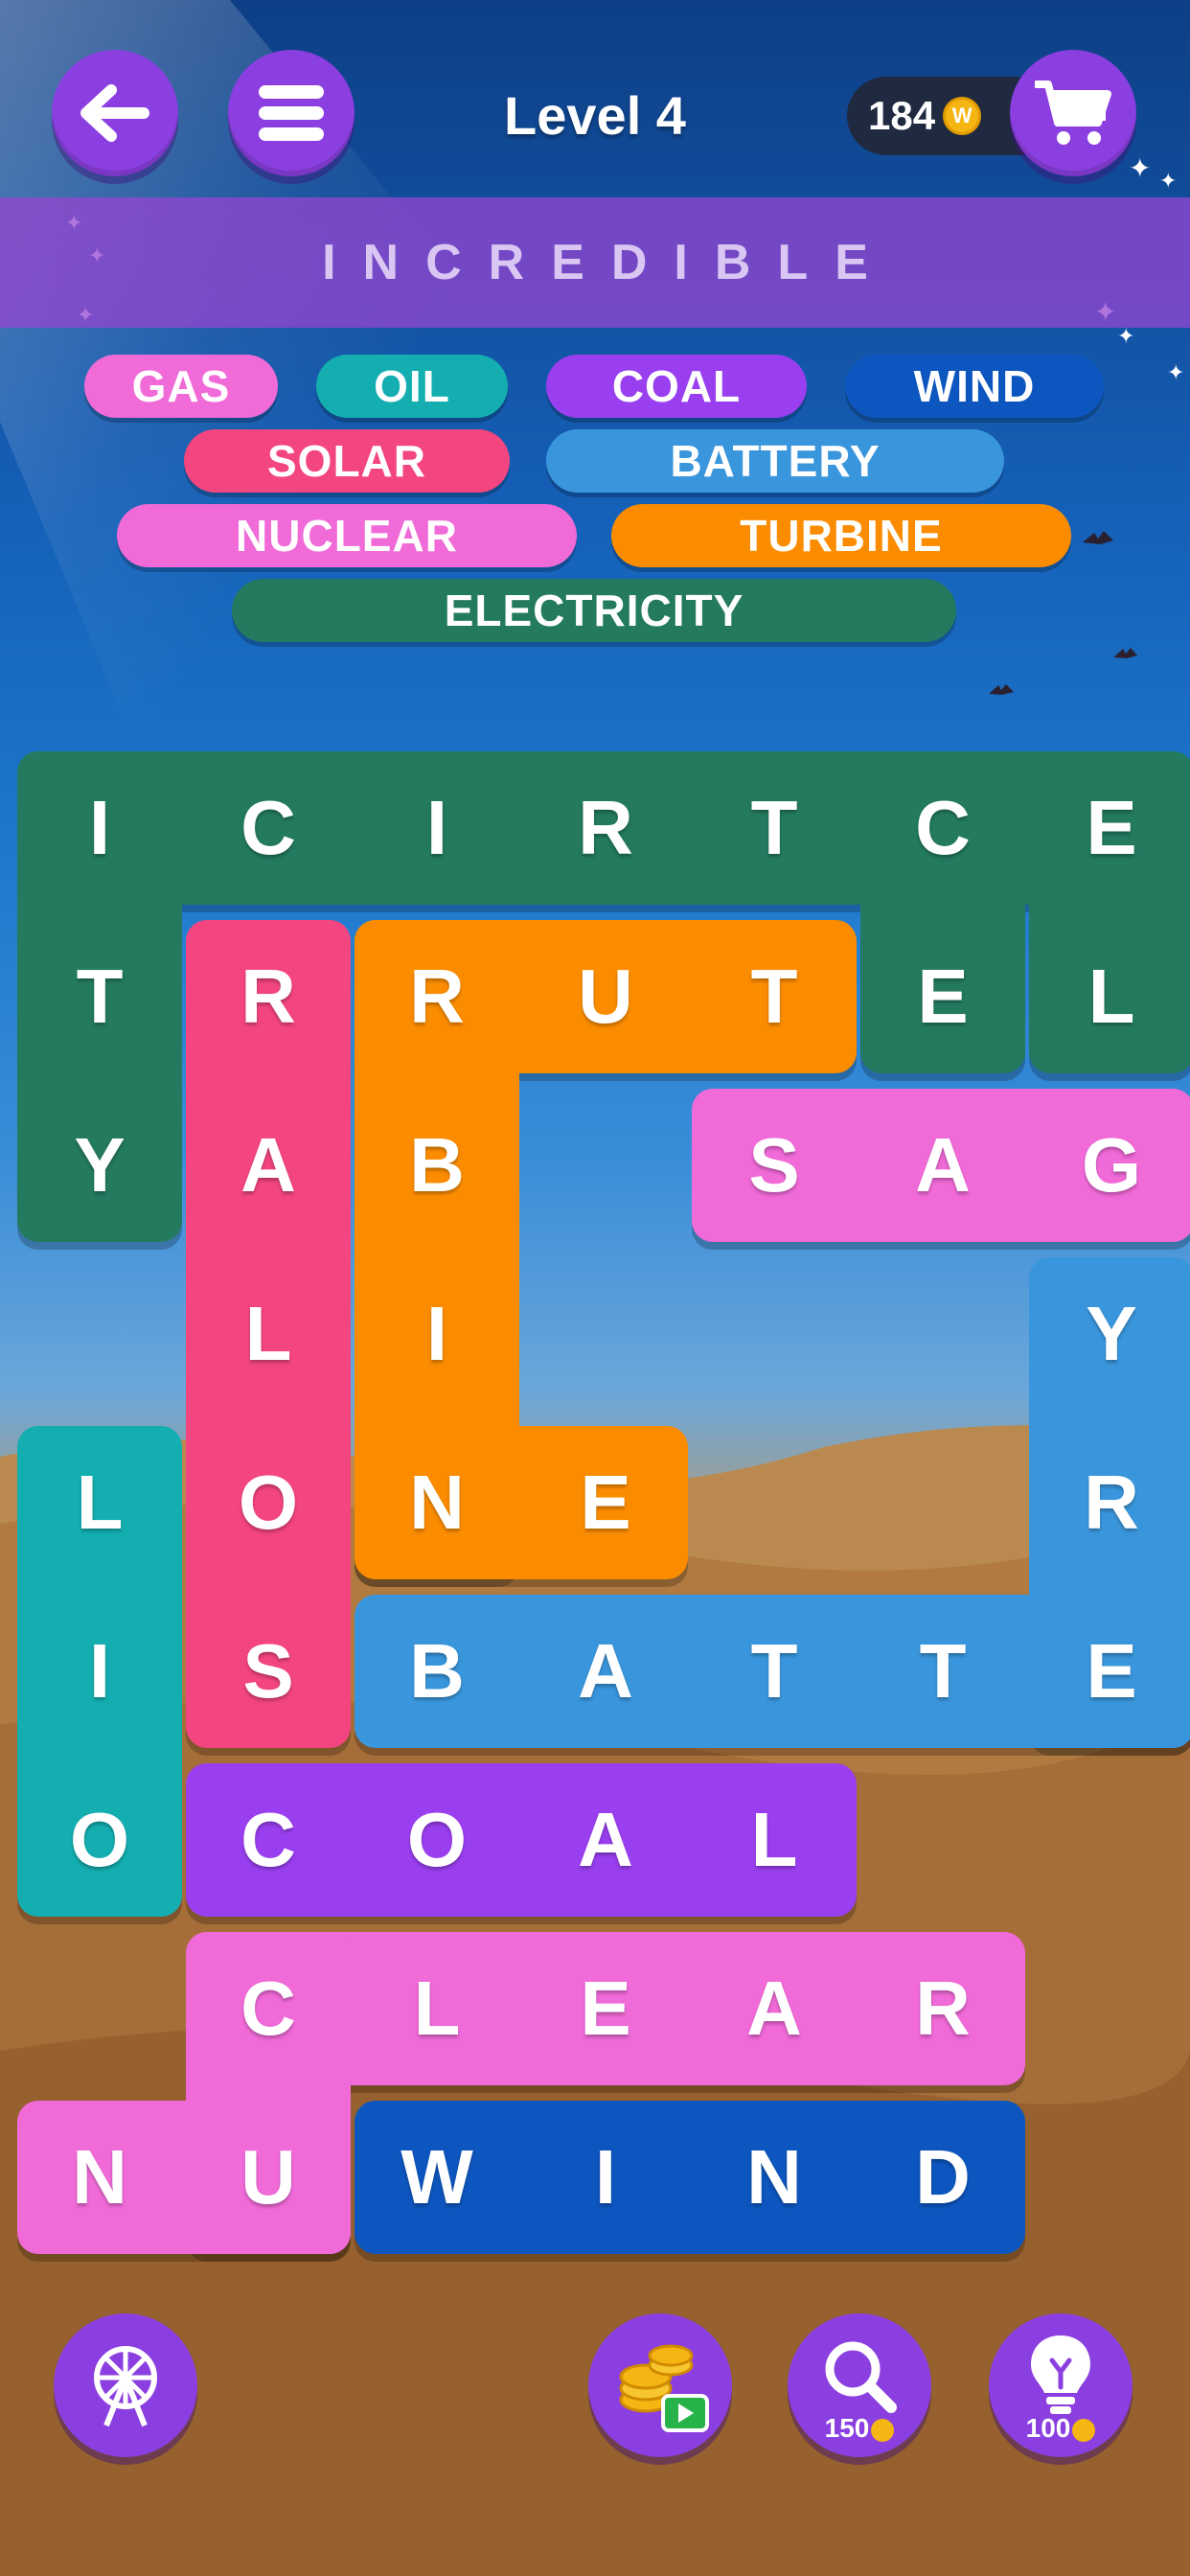 The width and height of the screenshot is (1190, 2576). Describe the element at coordinates (269, 2008) in the screenshot. I see `grid-letter-r7-c1: C` at that location.